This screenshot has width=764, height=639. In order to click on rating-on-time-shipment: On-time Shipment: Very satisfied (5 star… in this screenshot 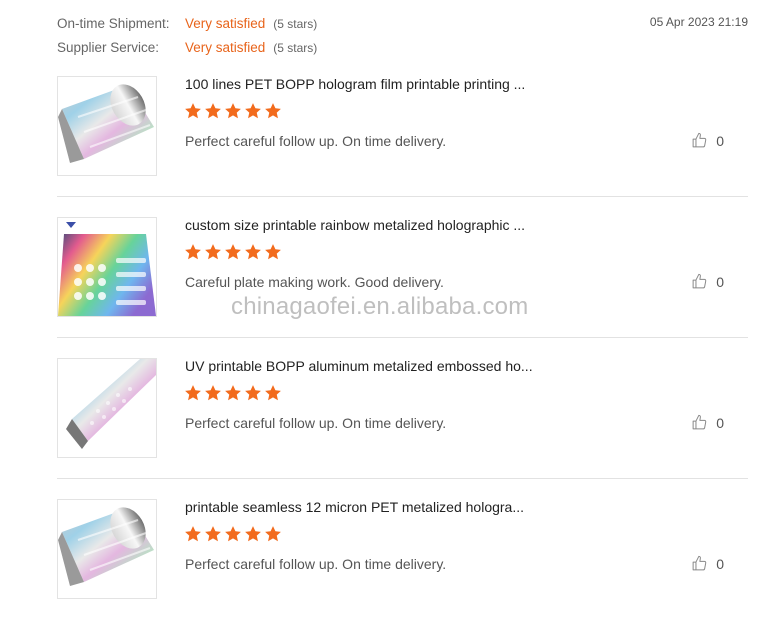, I will do `click(187, 23)`.